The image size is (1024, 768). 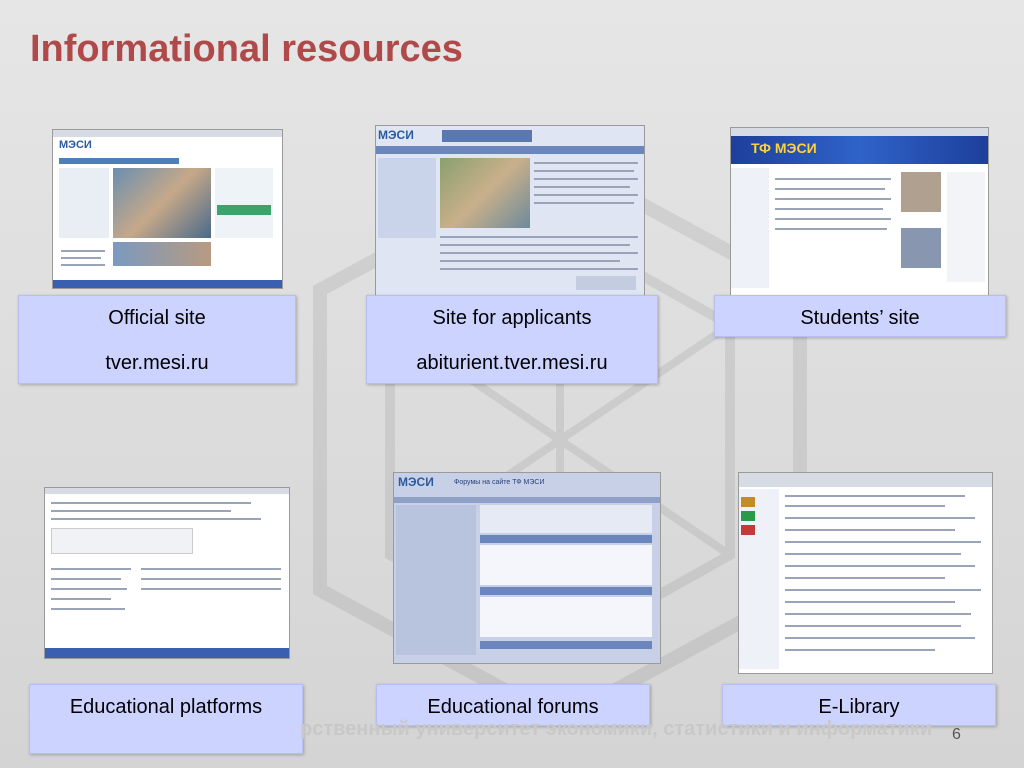 What do you see at coordinates (784, 148) in the screenshot?
I see `students-banner: ТФ МЭСИ` at bounding box center [784, 148].